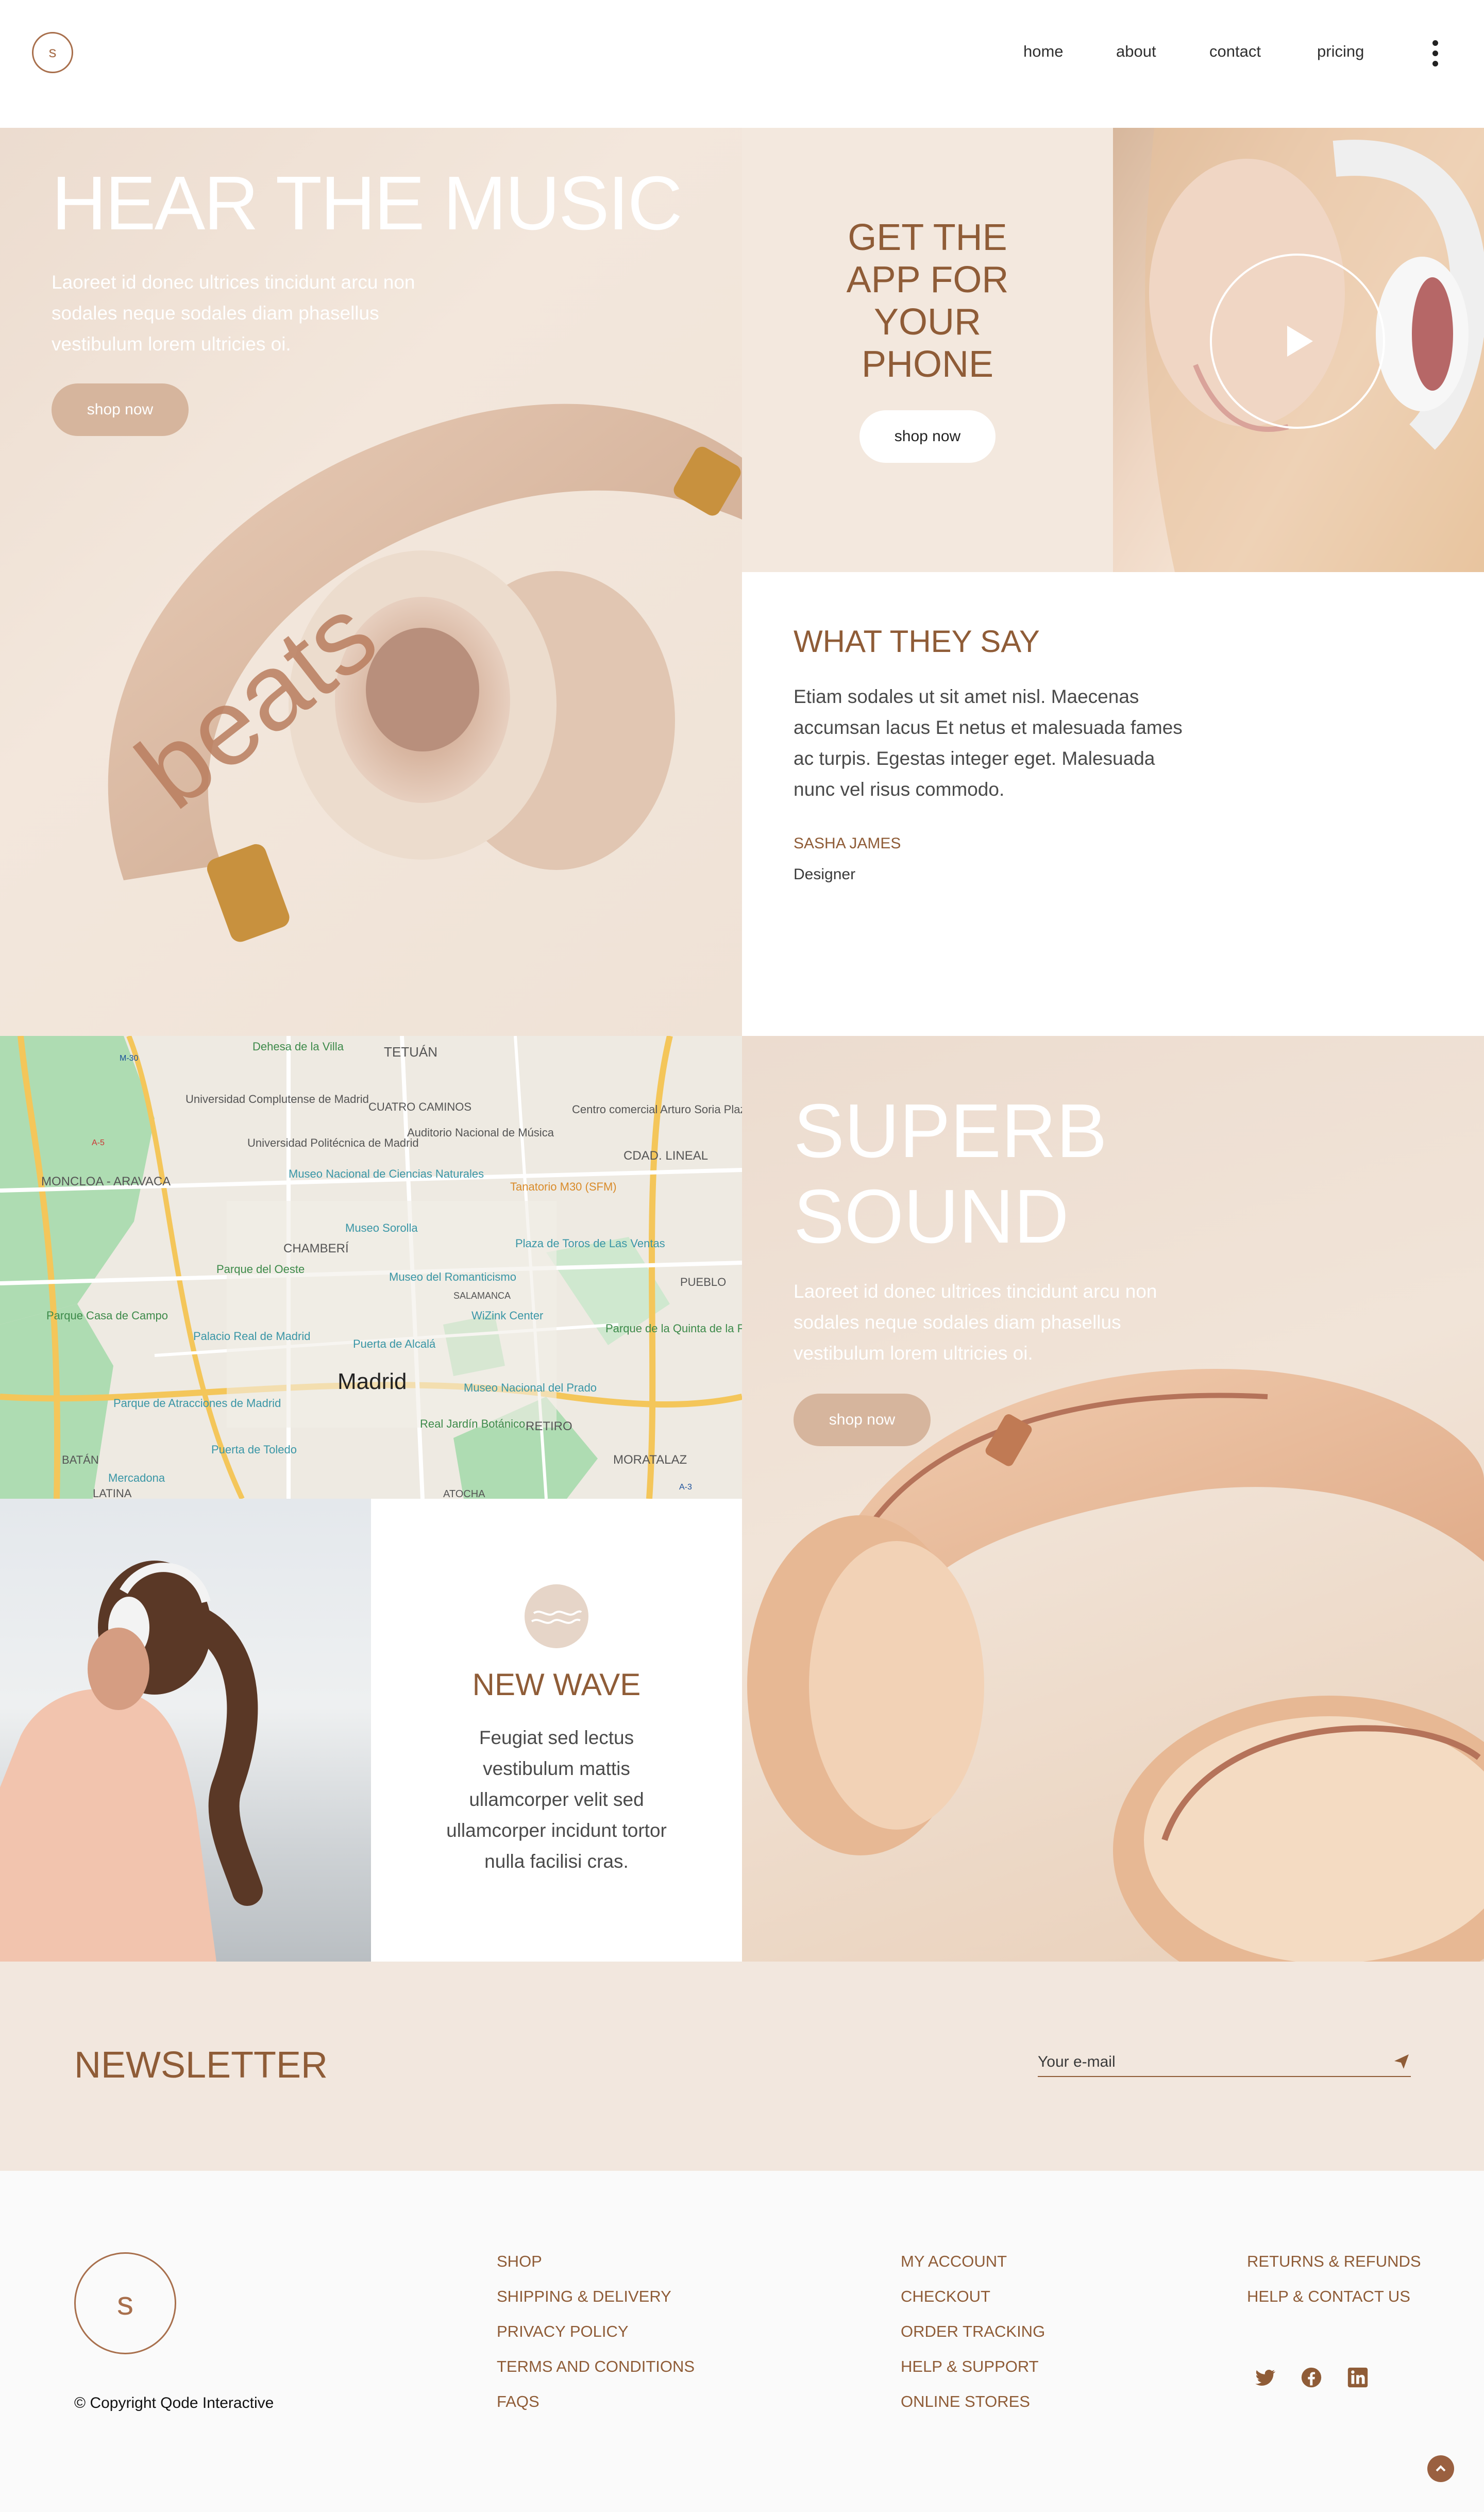 Image resolution: width=1484 pixels, height=2512 pixels. What do you see at coordinates (1136, 51) in the screenshot?
I see `nav-about: about` at bounding box center [1136, 51].